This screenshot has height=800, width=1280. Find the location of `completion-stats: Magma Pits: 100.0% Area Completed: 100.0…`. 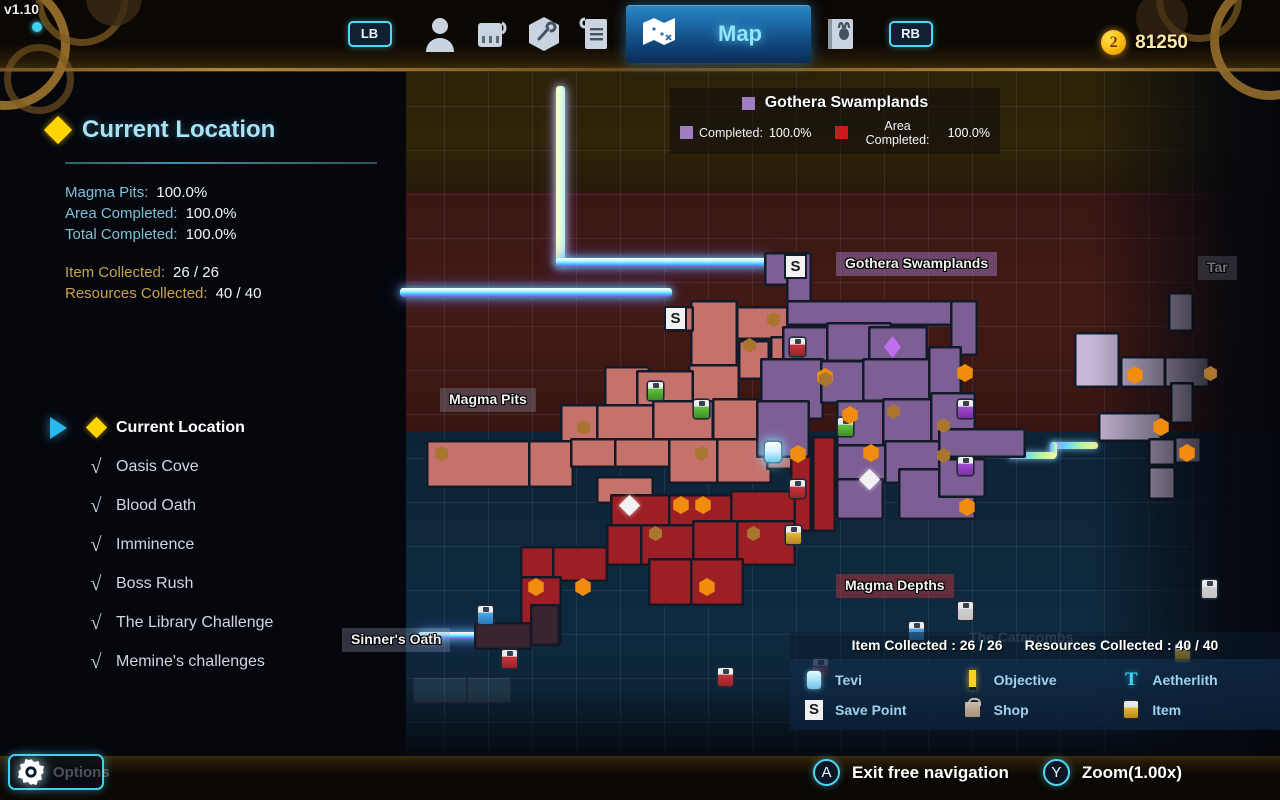

completion-stats: Magma Pits: 100.0% Area Completed: 100.0… is located at coordinates (150, 215).